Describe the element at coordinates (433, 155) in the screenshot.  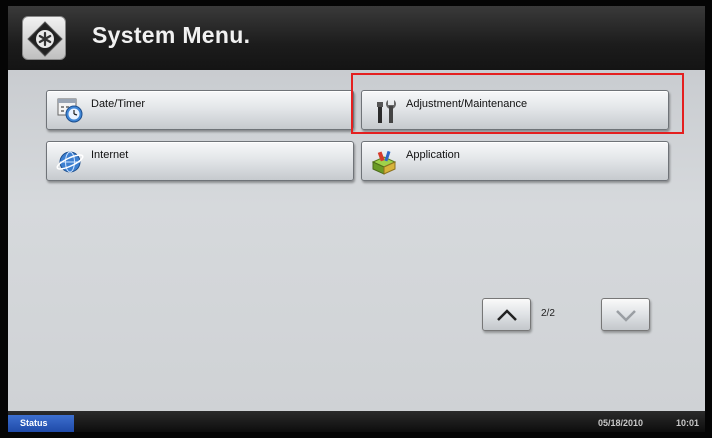
I see `application-label: Application` at that location.